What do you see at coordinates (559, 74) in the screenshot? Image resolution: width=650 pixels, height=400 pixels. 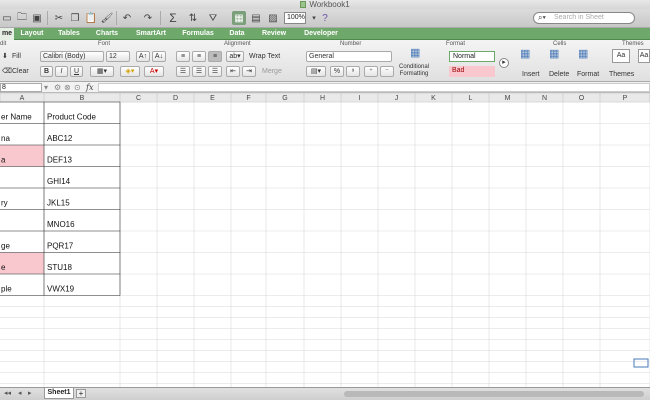 I see `delete-button: Delete` at bounding box center [559, 74].